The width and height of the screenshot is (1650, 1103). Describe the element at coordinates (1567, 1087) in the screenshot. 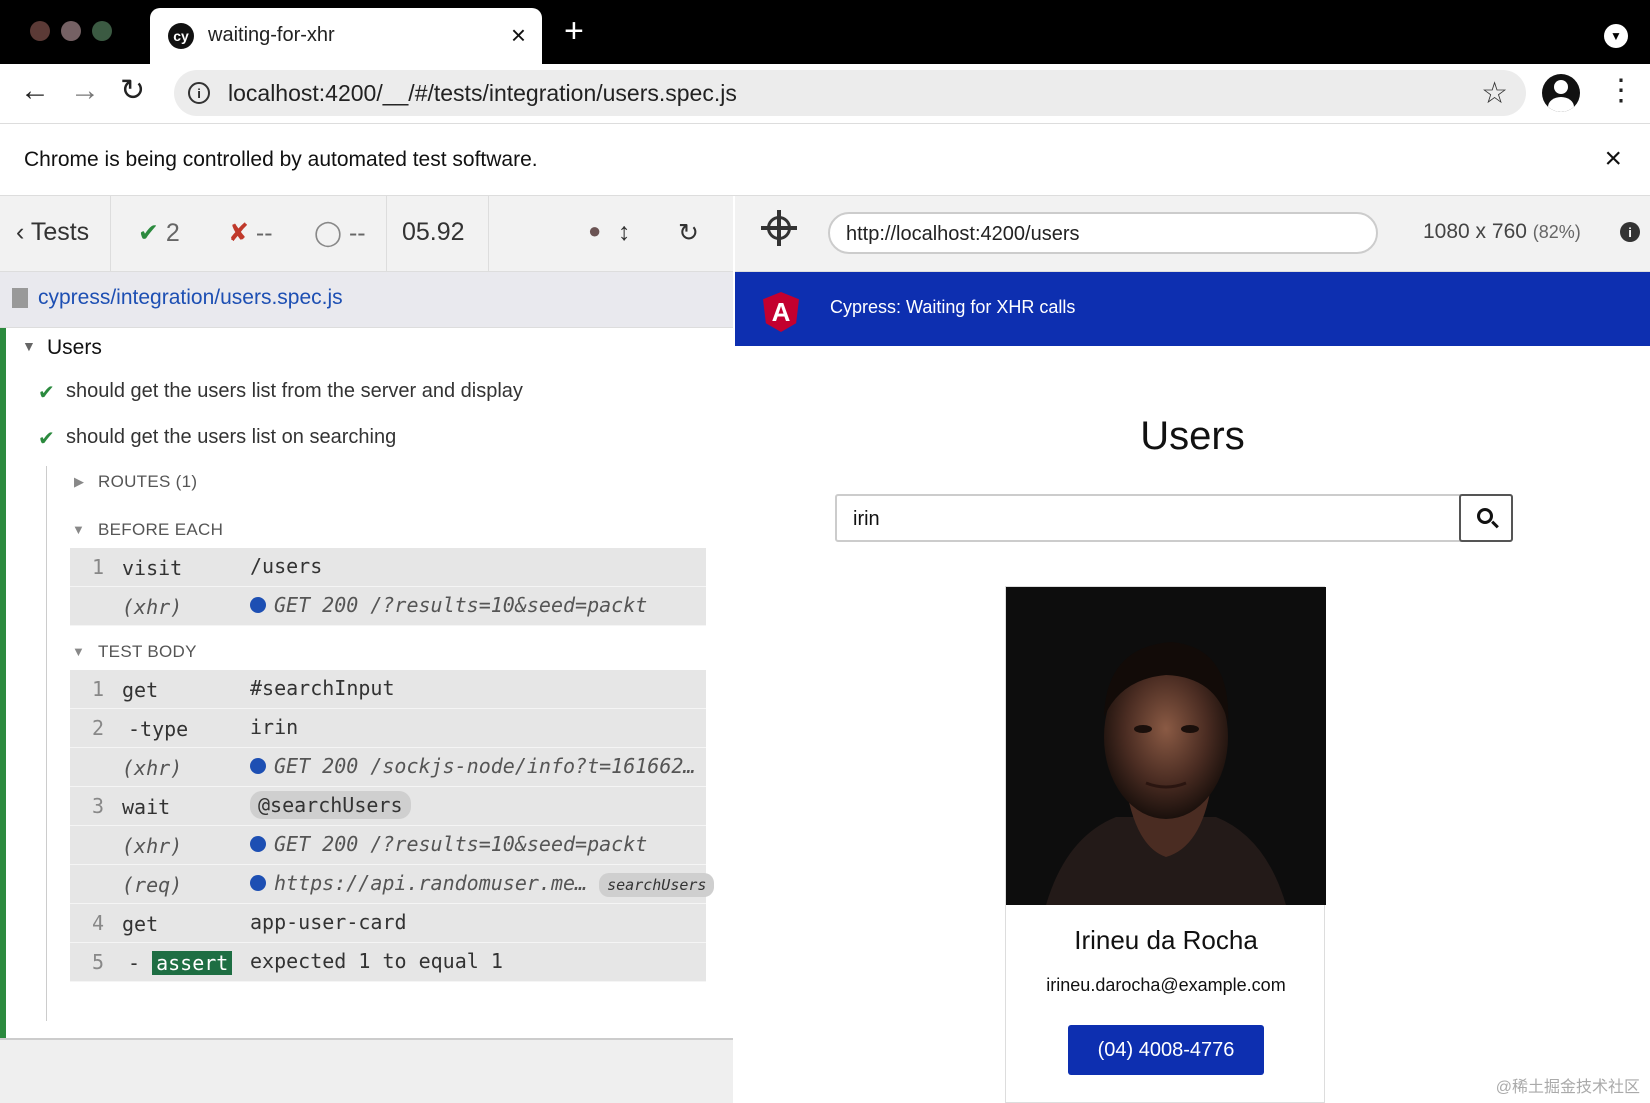

I see `watermark: @稀土掘金技术社区` at that location.